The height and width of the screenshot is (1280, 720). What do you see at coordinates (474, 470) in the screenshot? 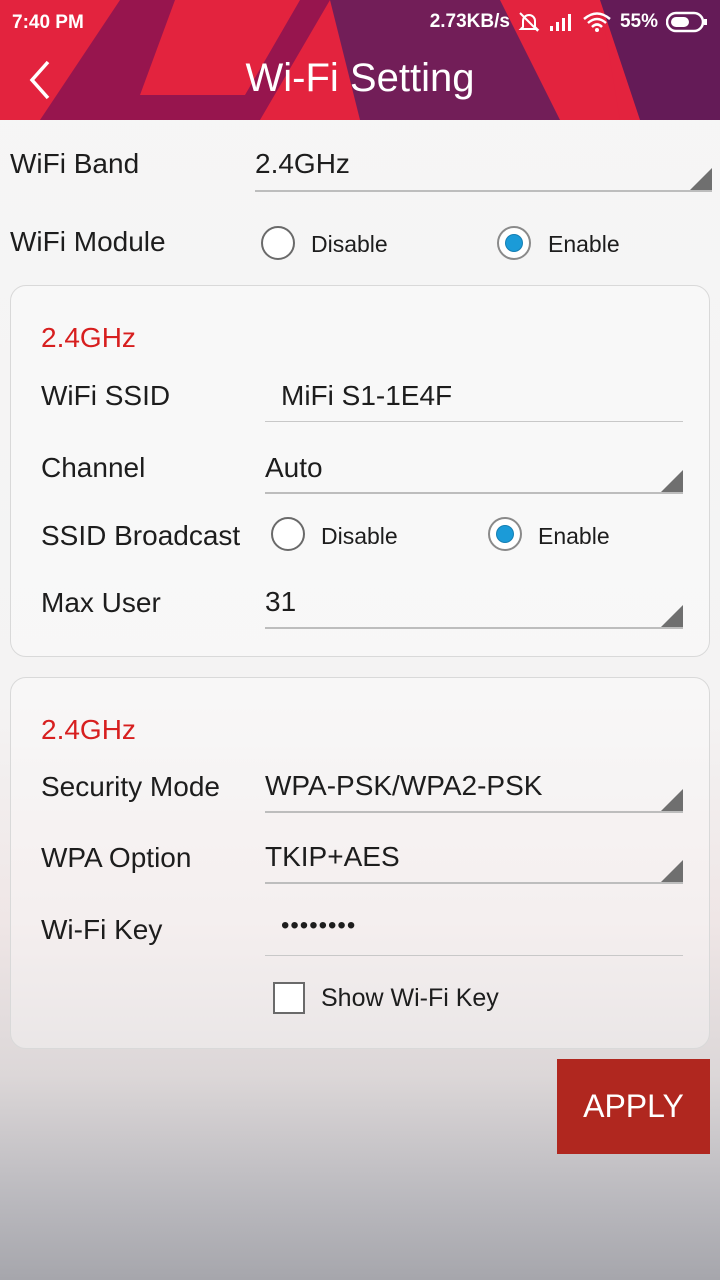
I see `channel-dropdown: Auto` at bounding box center [474, 470].